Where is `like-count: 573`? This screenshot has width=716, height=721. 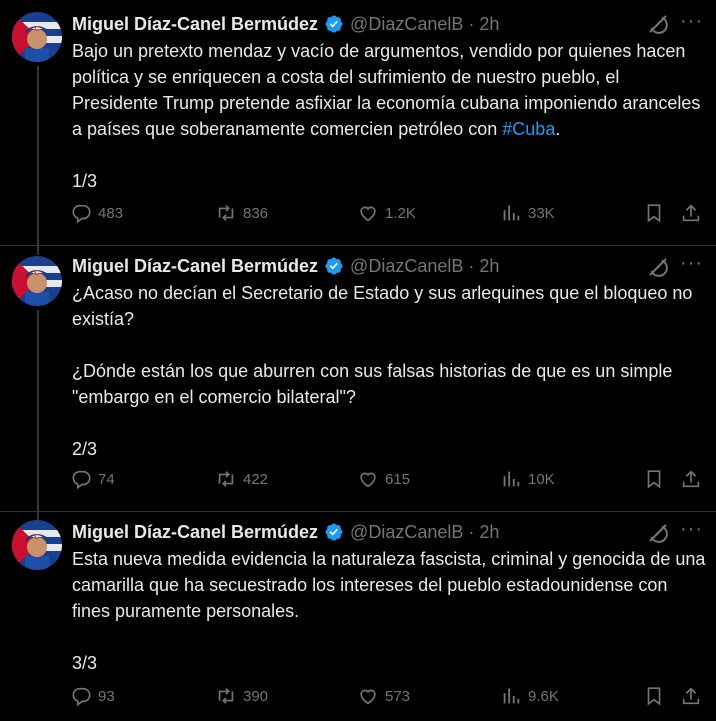 like-count: 573 is located at coordinates (398, 696).